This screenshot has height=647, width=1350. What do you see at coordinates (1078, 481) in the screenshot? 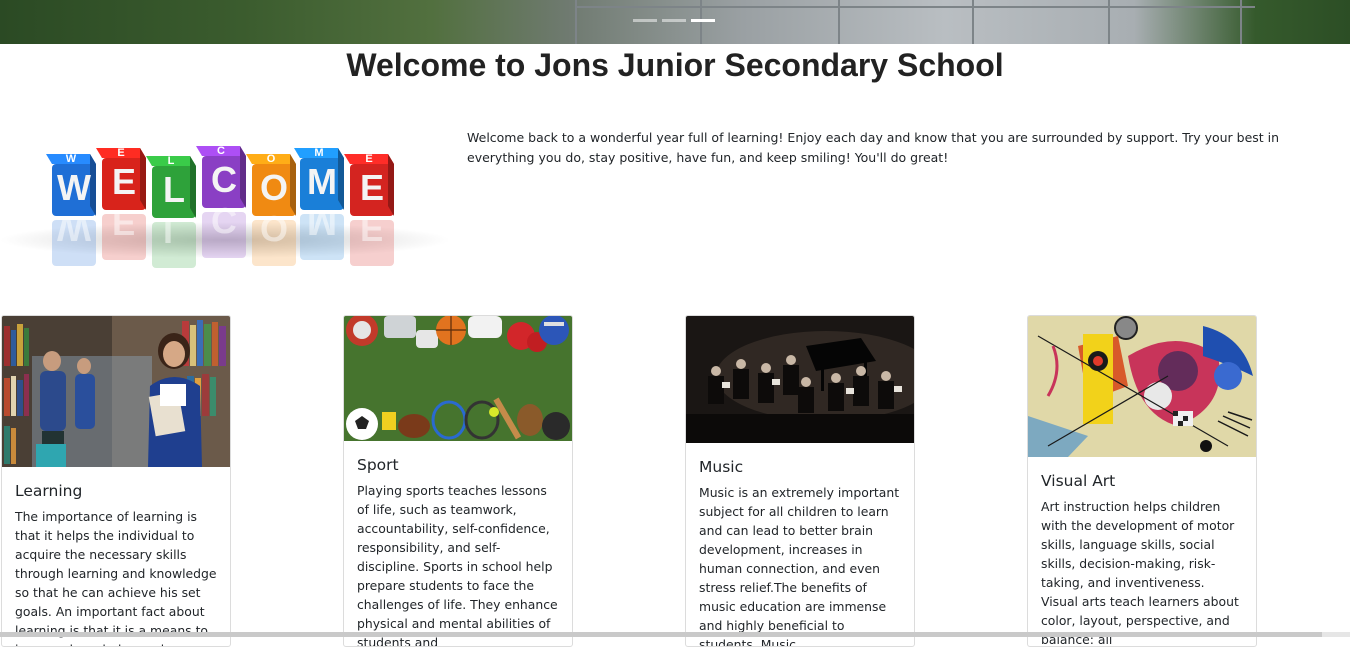
I see `card-title: Visual Art` at bounding box center [1078, 481].